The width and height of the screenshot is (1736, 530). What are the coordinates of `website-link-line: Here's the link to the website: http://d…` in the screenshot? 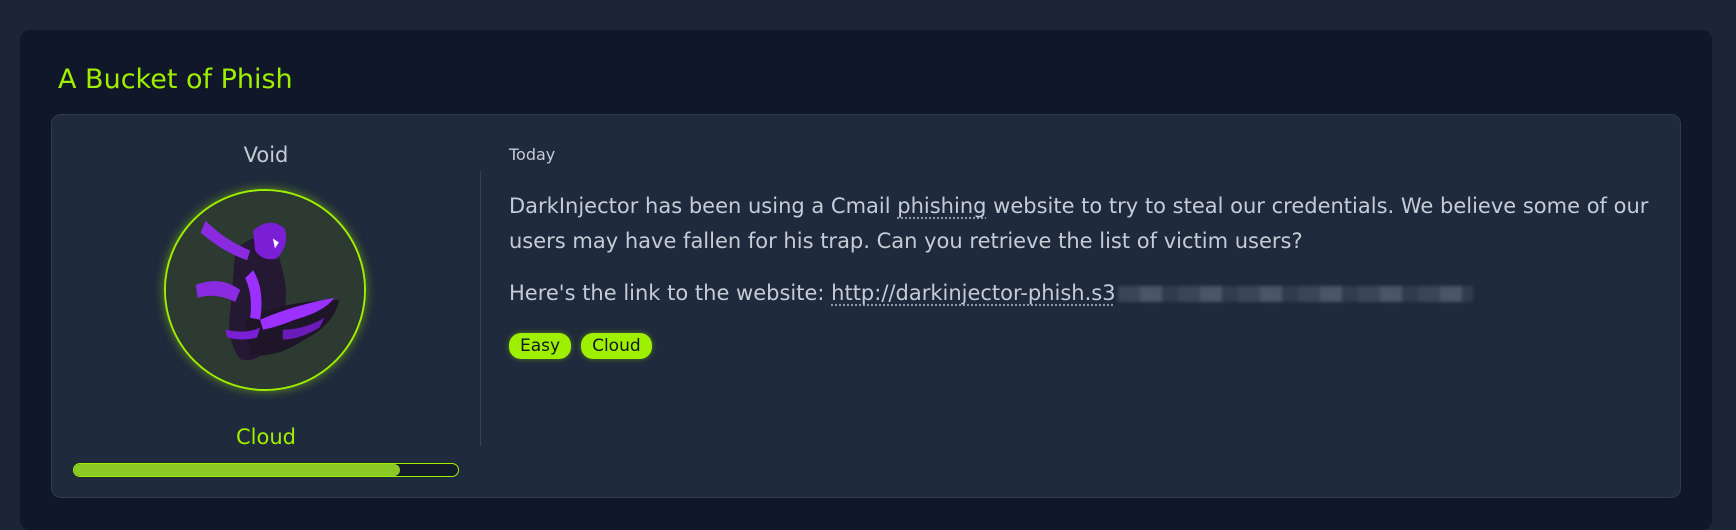 It's located at (991, 293).